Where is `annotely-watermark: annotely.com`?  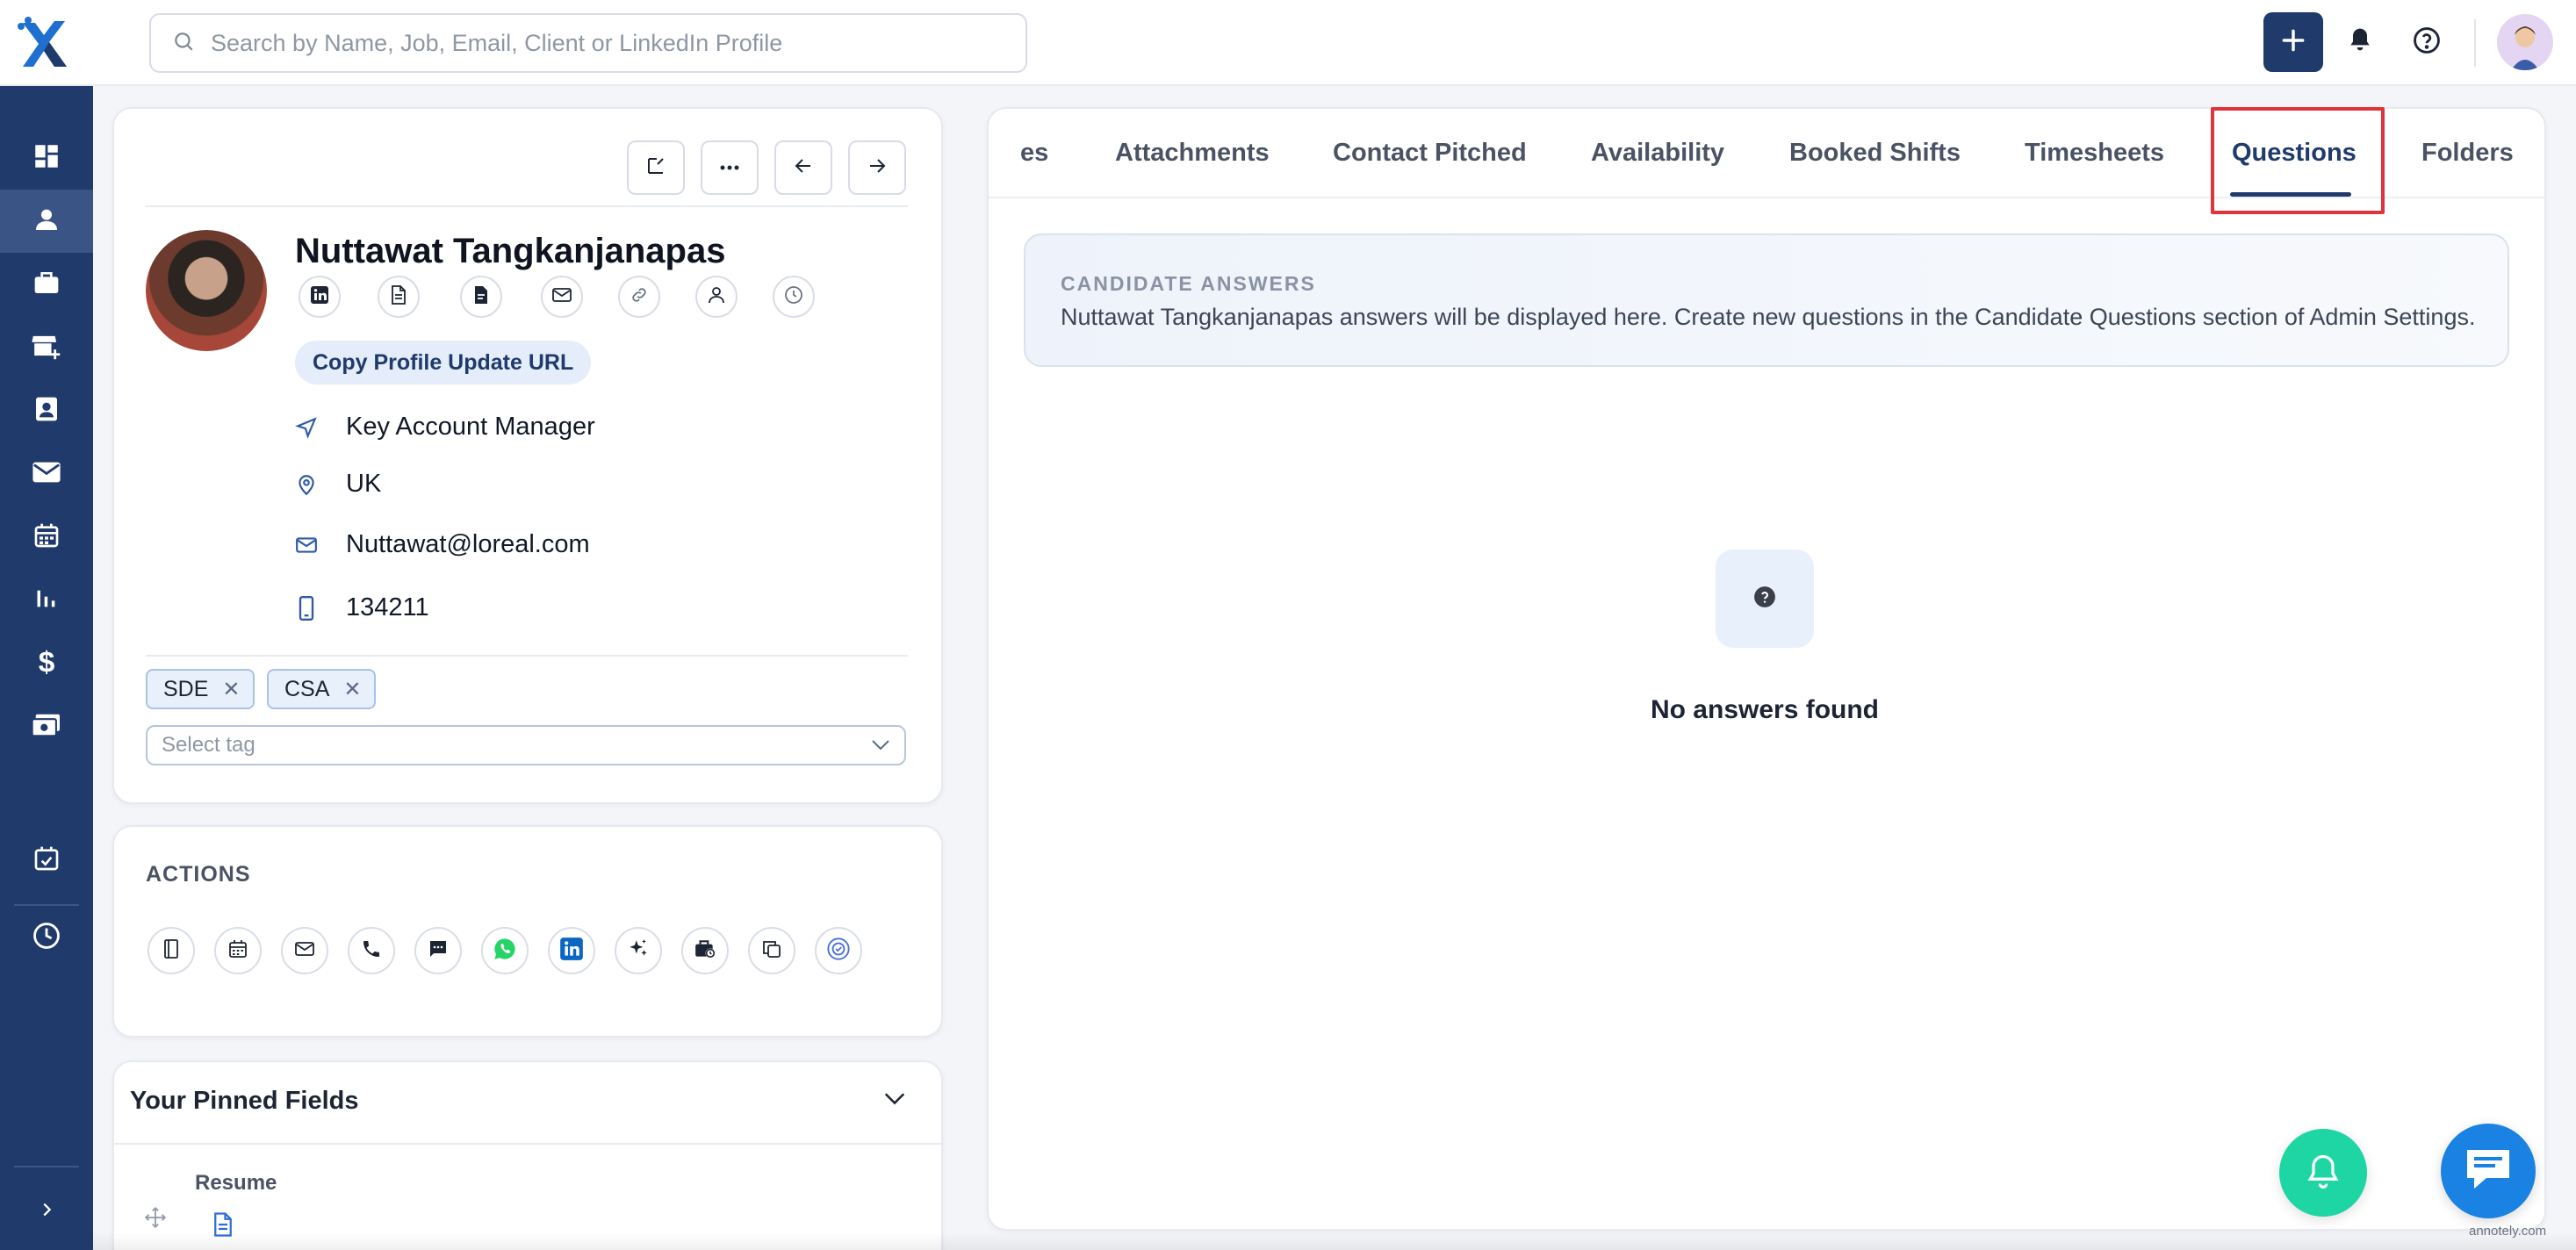 annotely-watermark: annotely.com is located at coordinates (2508, 1231).